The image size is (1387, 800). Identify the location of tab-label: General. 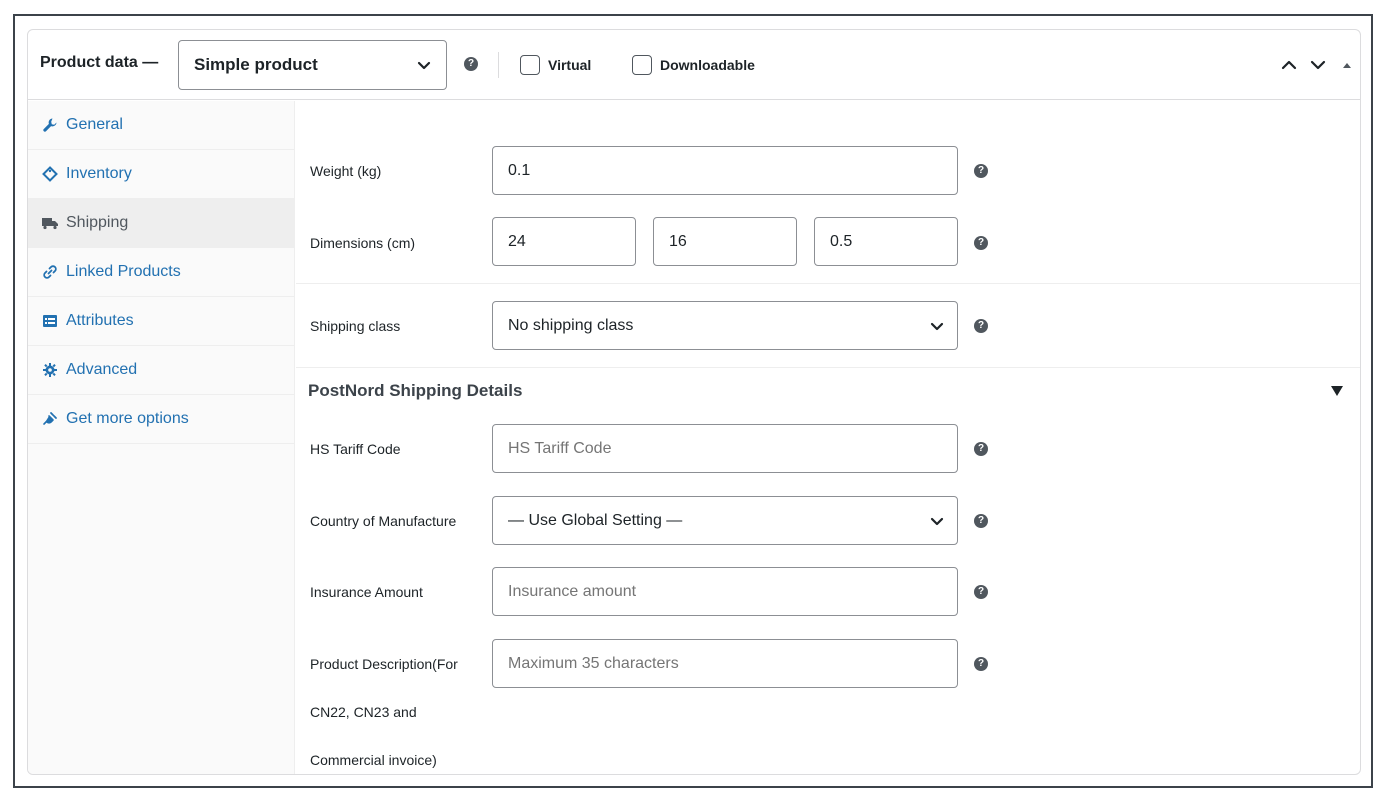
(94, 124).